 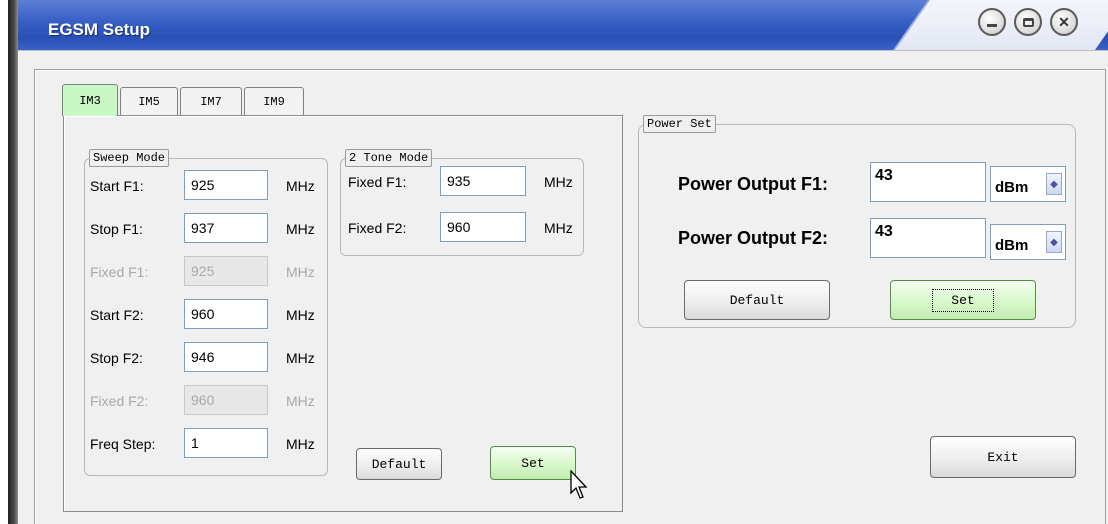 I want to click on power-f2-unit: dBm, so click(x=1012, y=245).